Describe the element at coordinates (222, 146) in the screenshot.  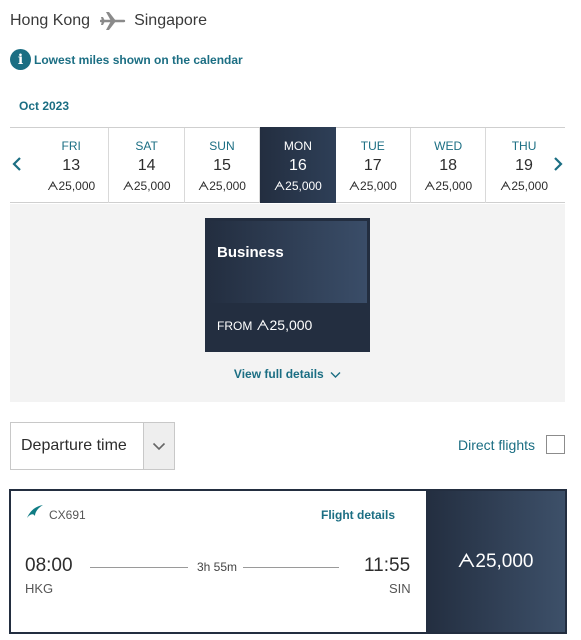
I see `date-weekday: SUN` at that location.